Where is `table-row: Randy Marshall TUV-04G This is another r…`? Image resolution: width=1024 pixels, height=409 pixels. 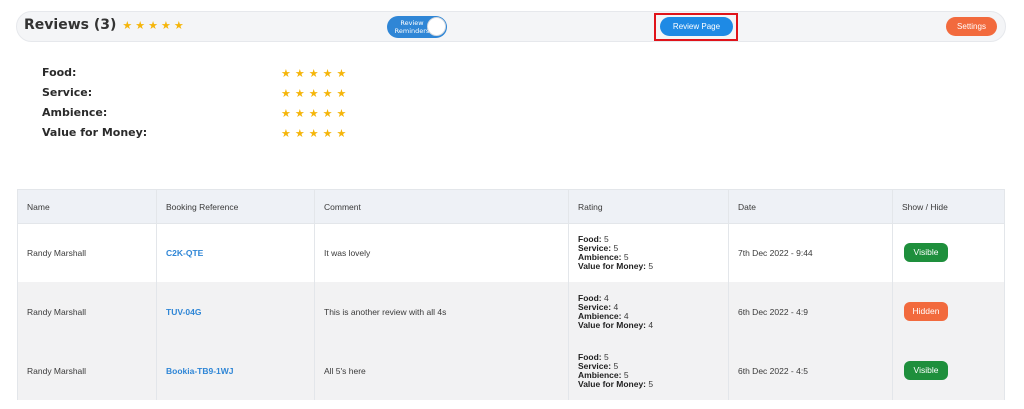
table-row: Randy Marshall TUV-04G This is another r… is located at coordinates (511, 312).